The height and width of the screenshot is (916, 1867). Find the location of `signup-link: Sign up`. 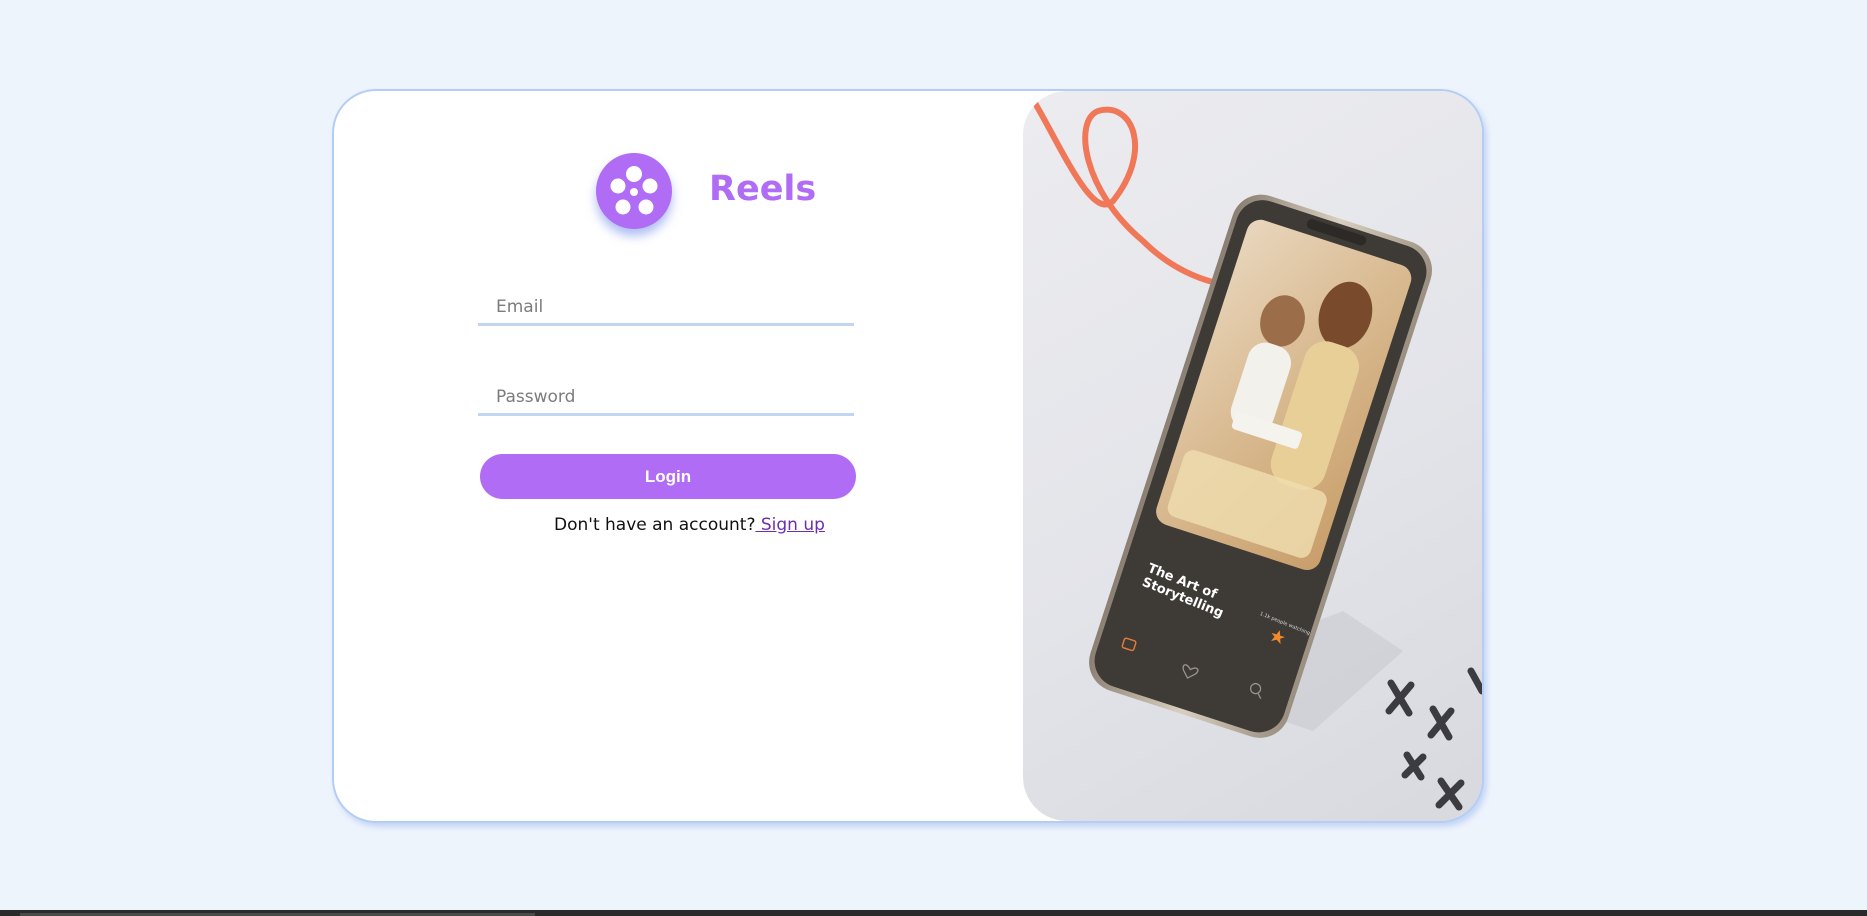

signup-link: Sign up is located at coordinates (790, 525).